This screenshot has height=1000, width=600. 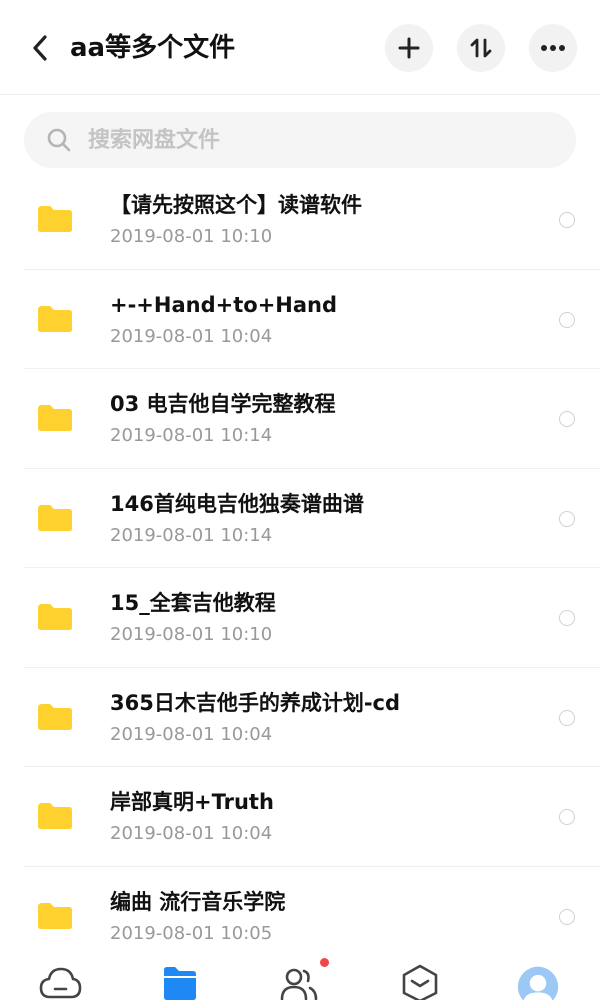 What do you see at coordinates (236, 205) in the screenshot?
I see `file-name: 【请先按照这个】读谱软件` at bounding box center [236, 205].